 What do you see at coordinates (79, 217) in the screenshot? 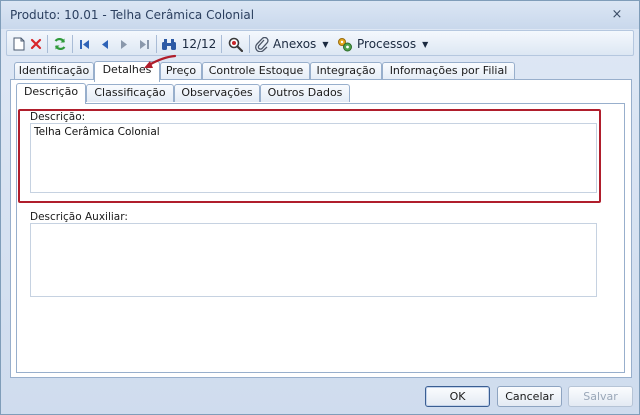
I see `aux-description-label: Descrição Auxiliar:` at bounding box center [79, 217].